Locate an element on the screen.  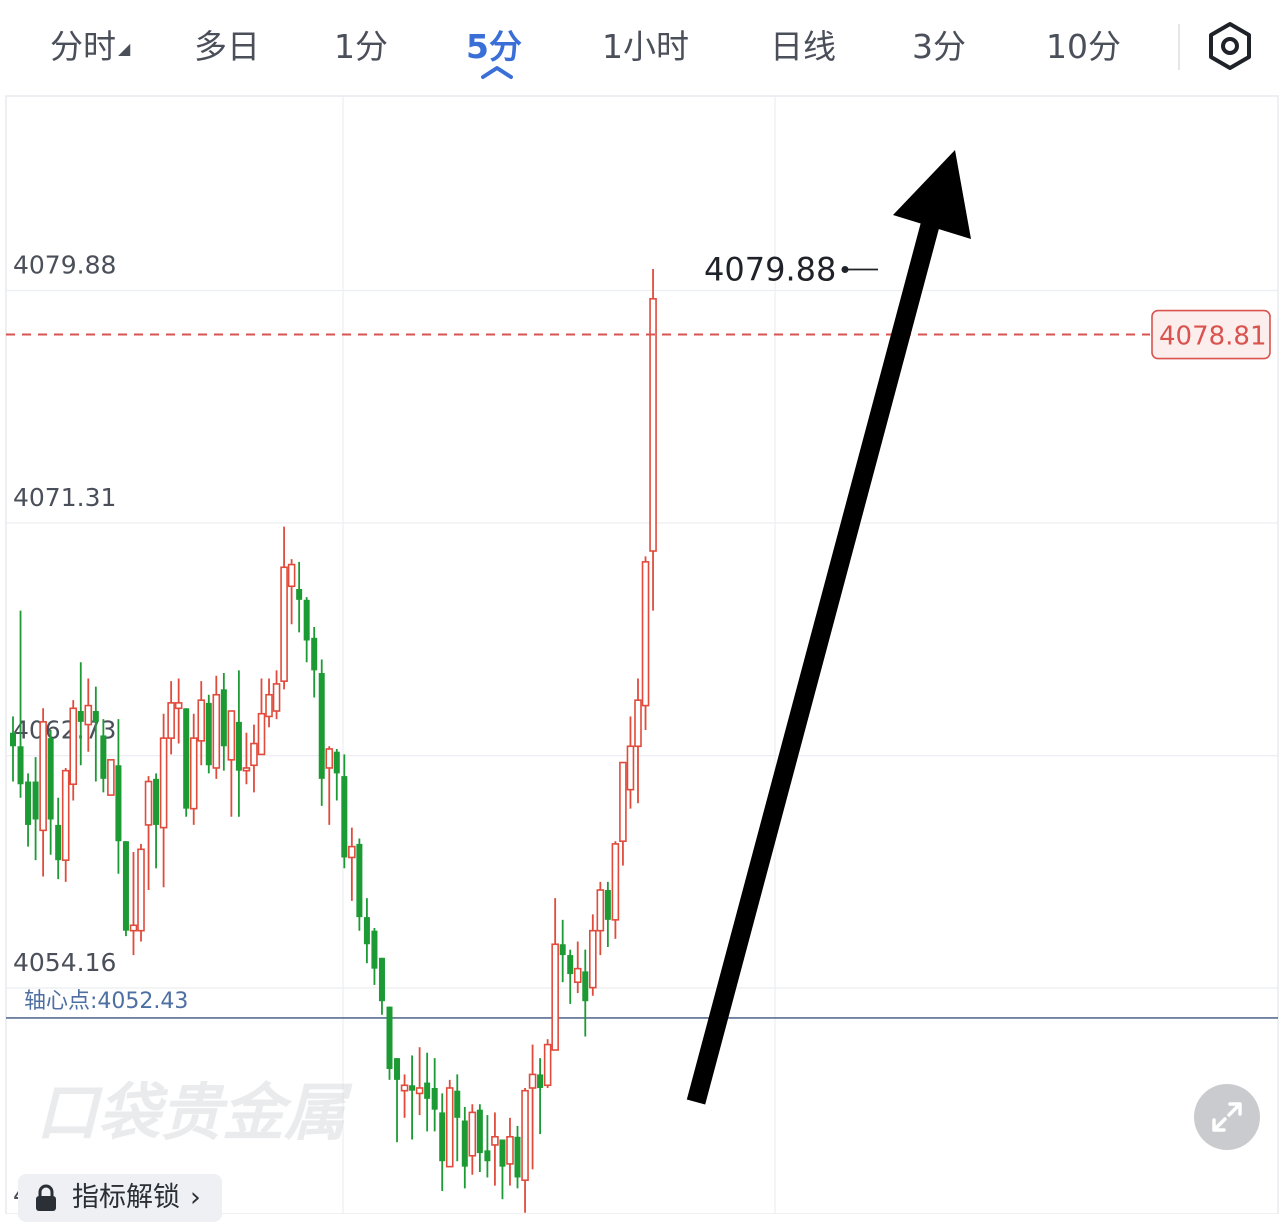
watermark-text: 口袋贵金属 is located at coordinates (194, 1112).